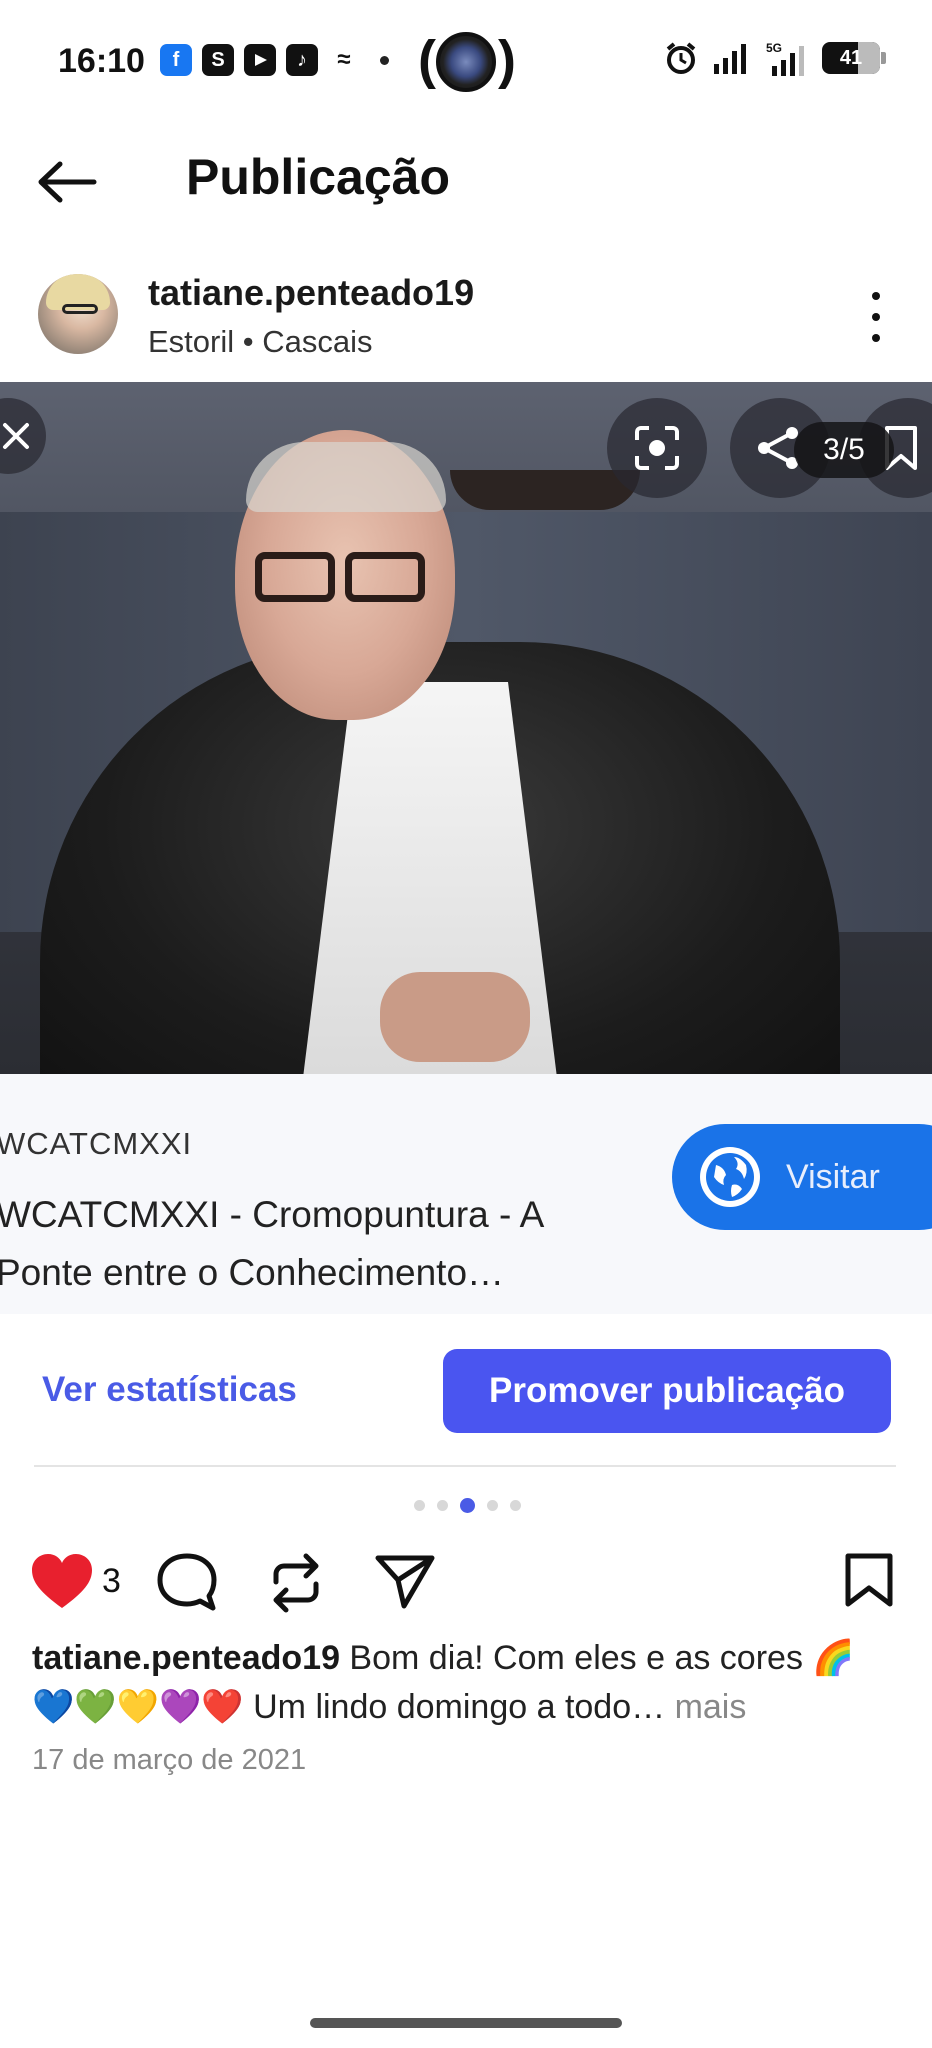  What do you see at coordinates (730, 1177) in the screenshot?
I see `globe-icon` at bounding box center [730, 1177].